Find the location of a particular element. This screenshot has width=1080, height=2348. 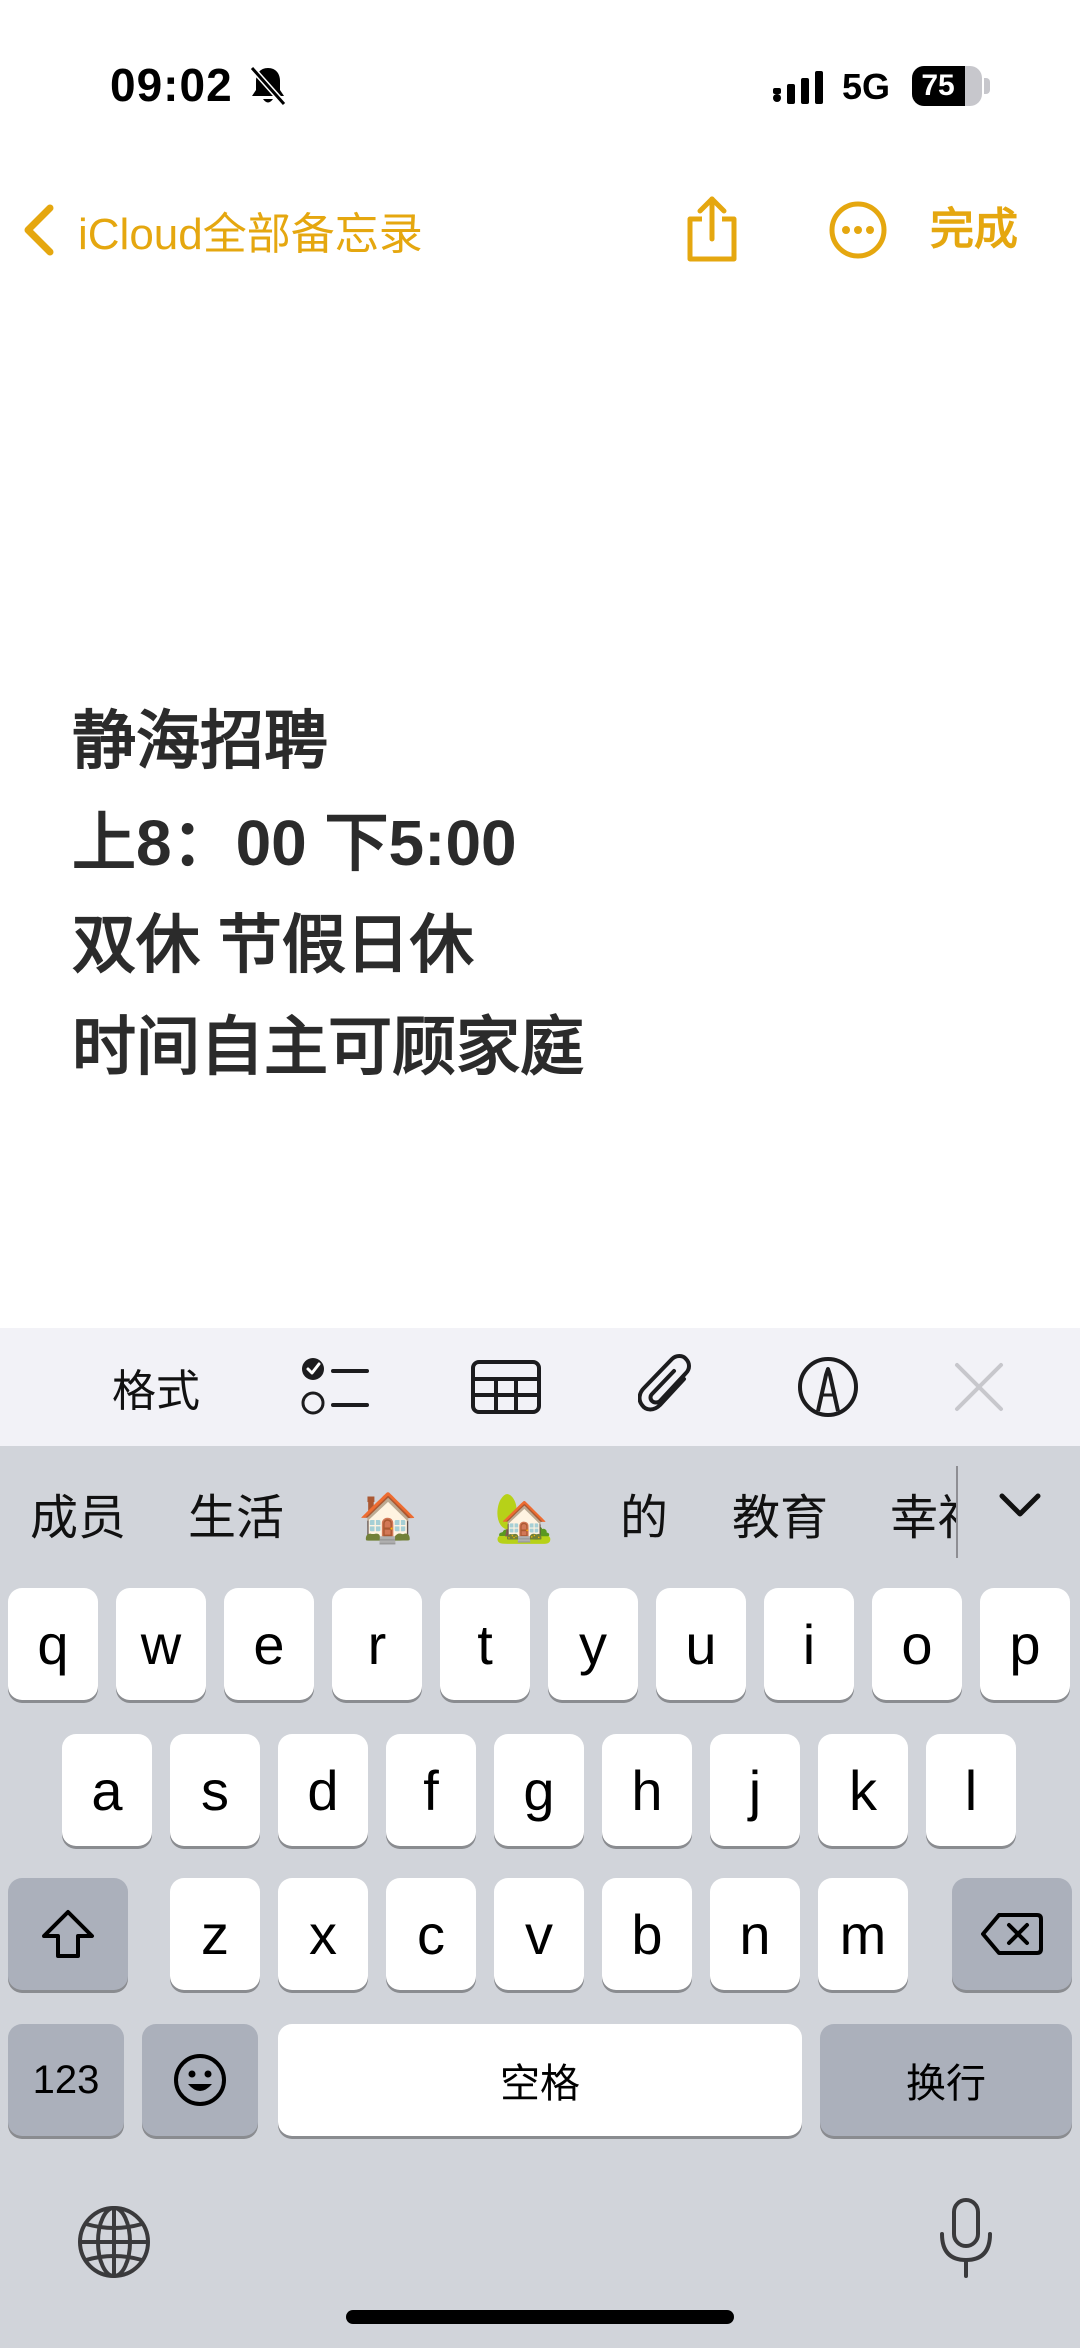

candidate-divider is located at coordinates (957, 1512).